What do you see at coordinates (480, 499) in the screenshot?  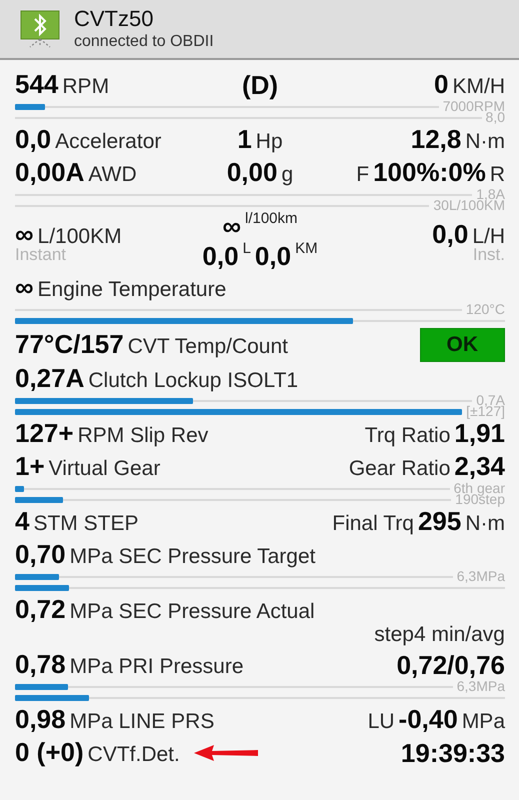 I see `scale-max-label: 190step` at bounding box center [480, 499].